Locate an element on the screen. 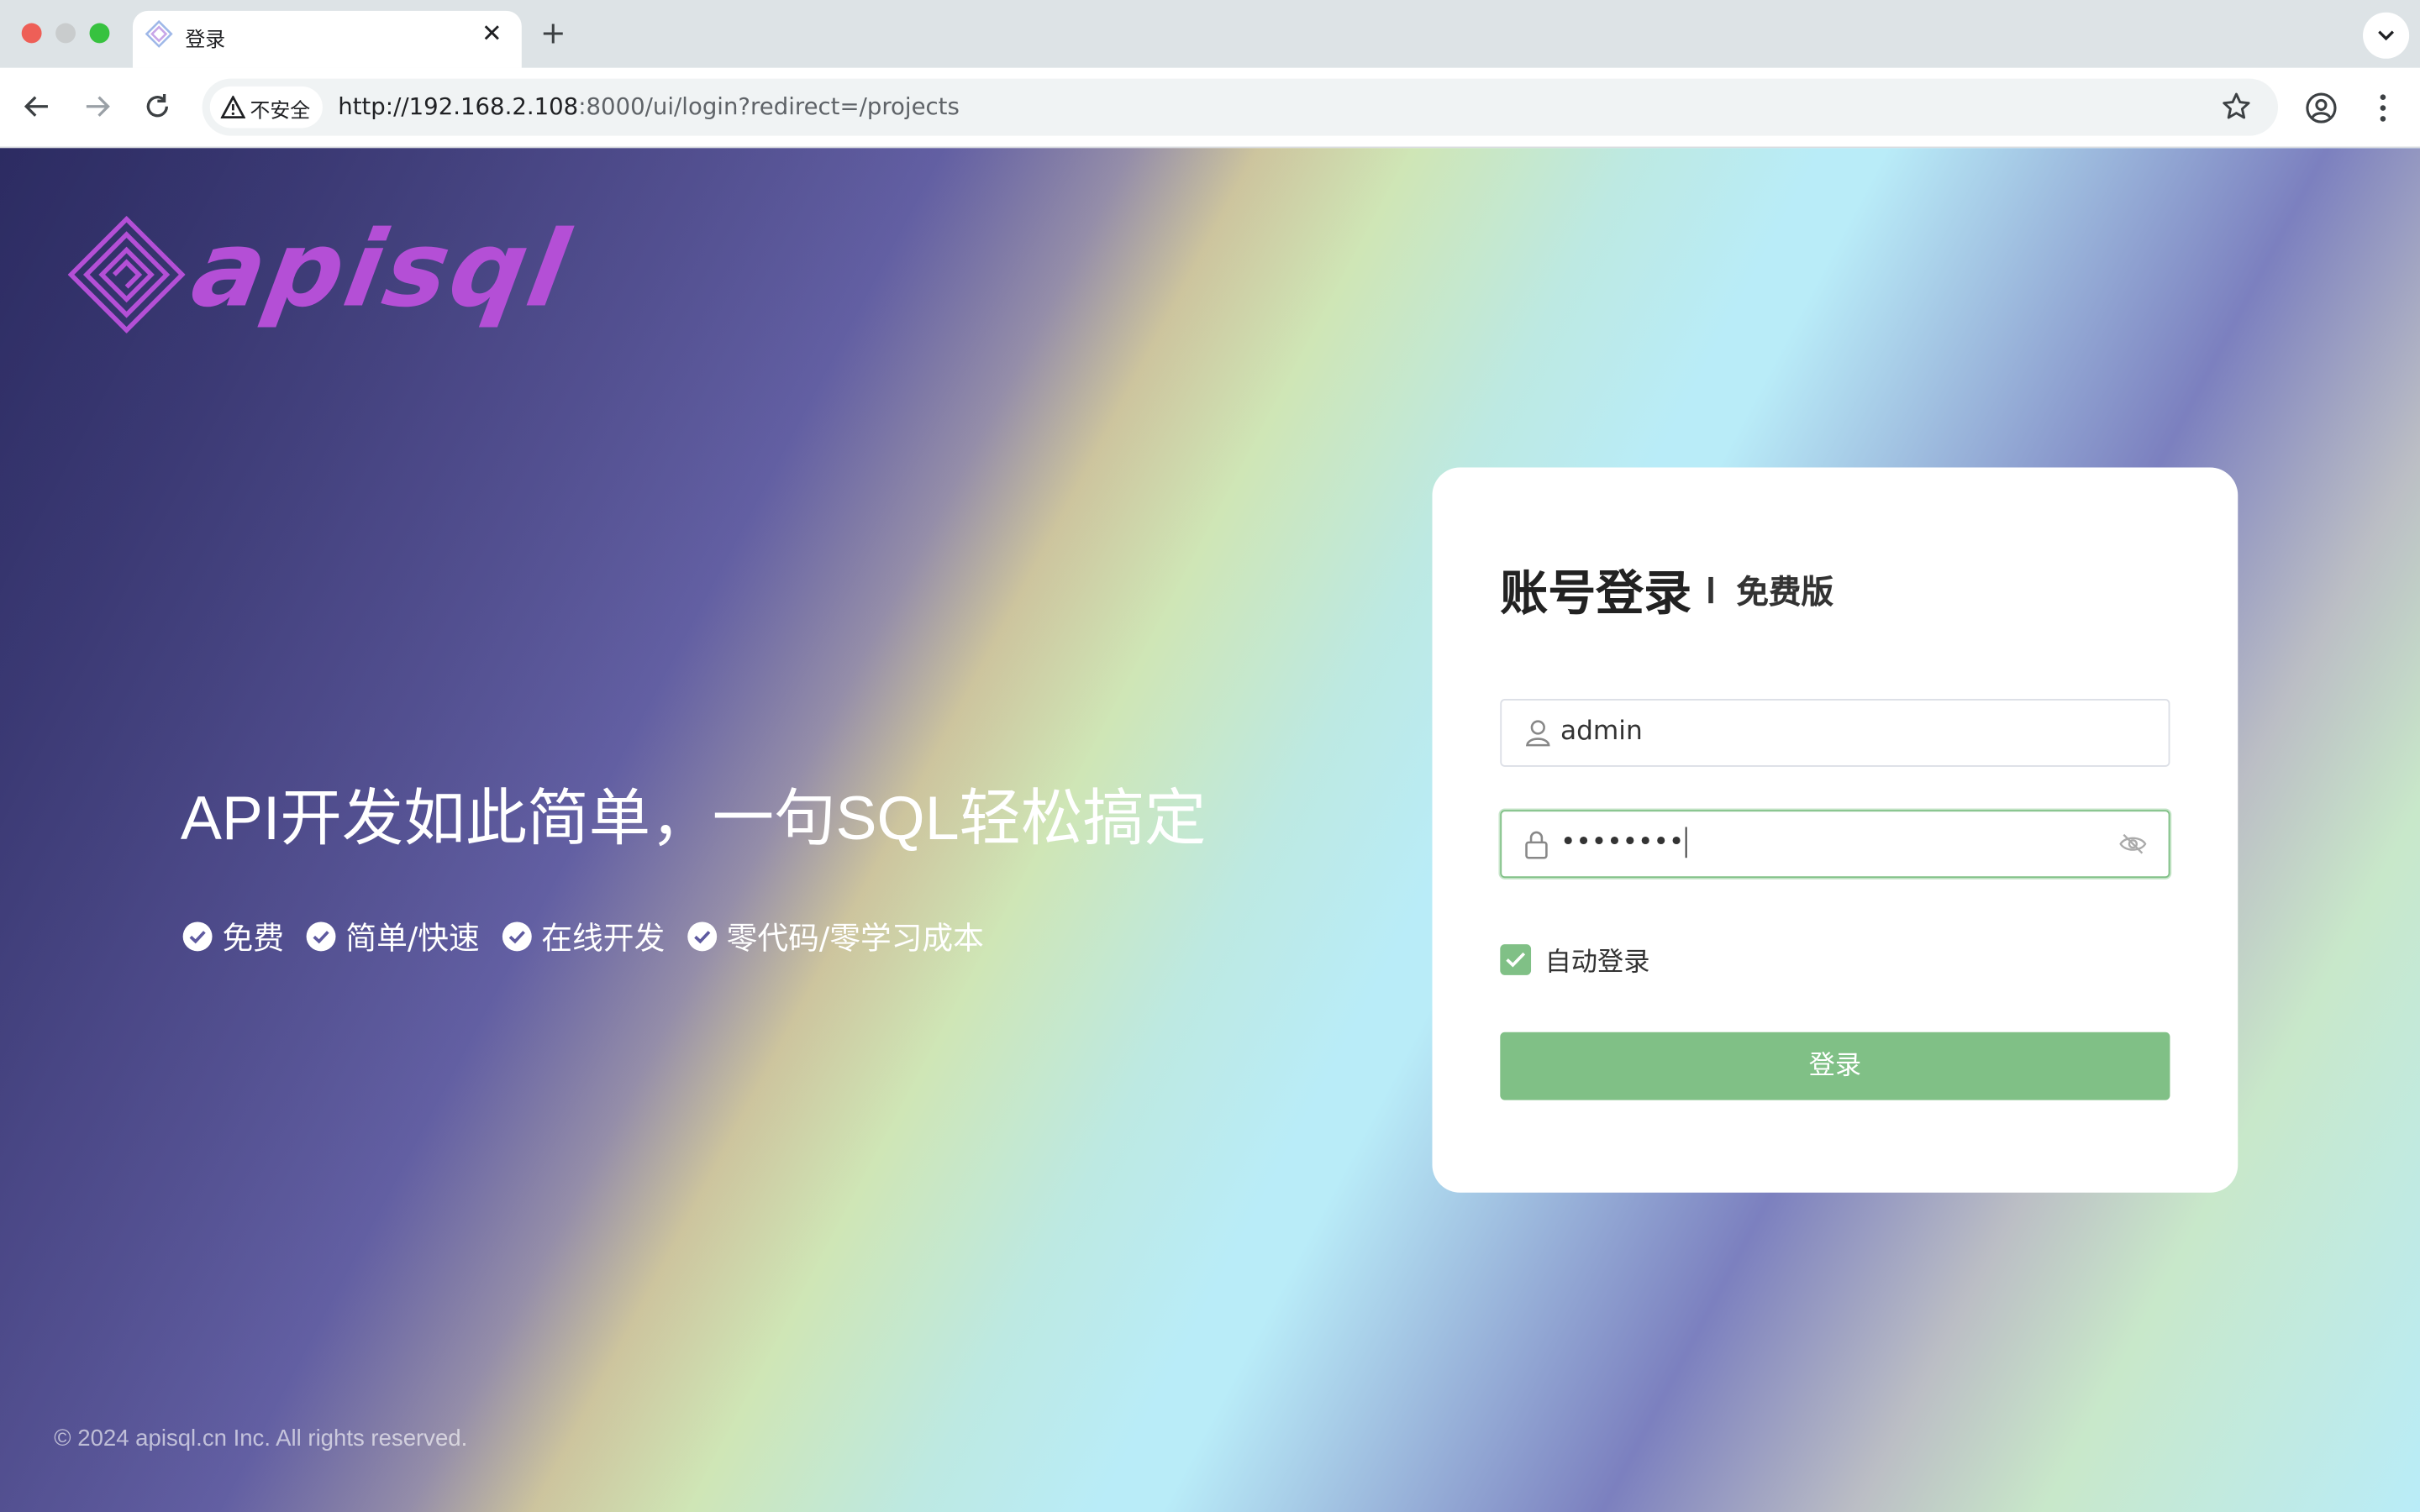  apisql-logo-icon is located at coordinates (127, 274).